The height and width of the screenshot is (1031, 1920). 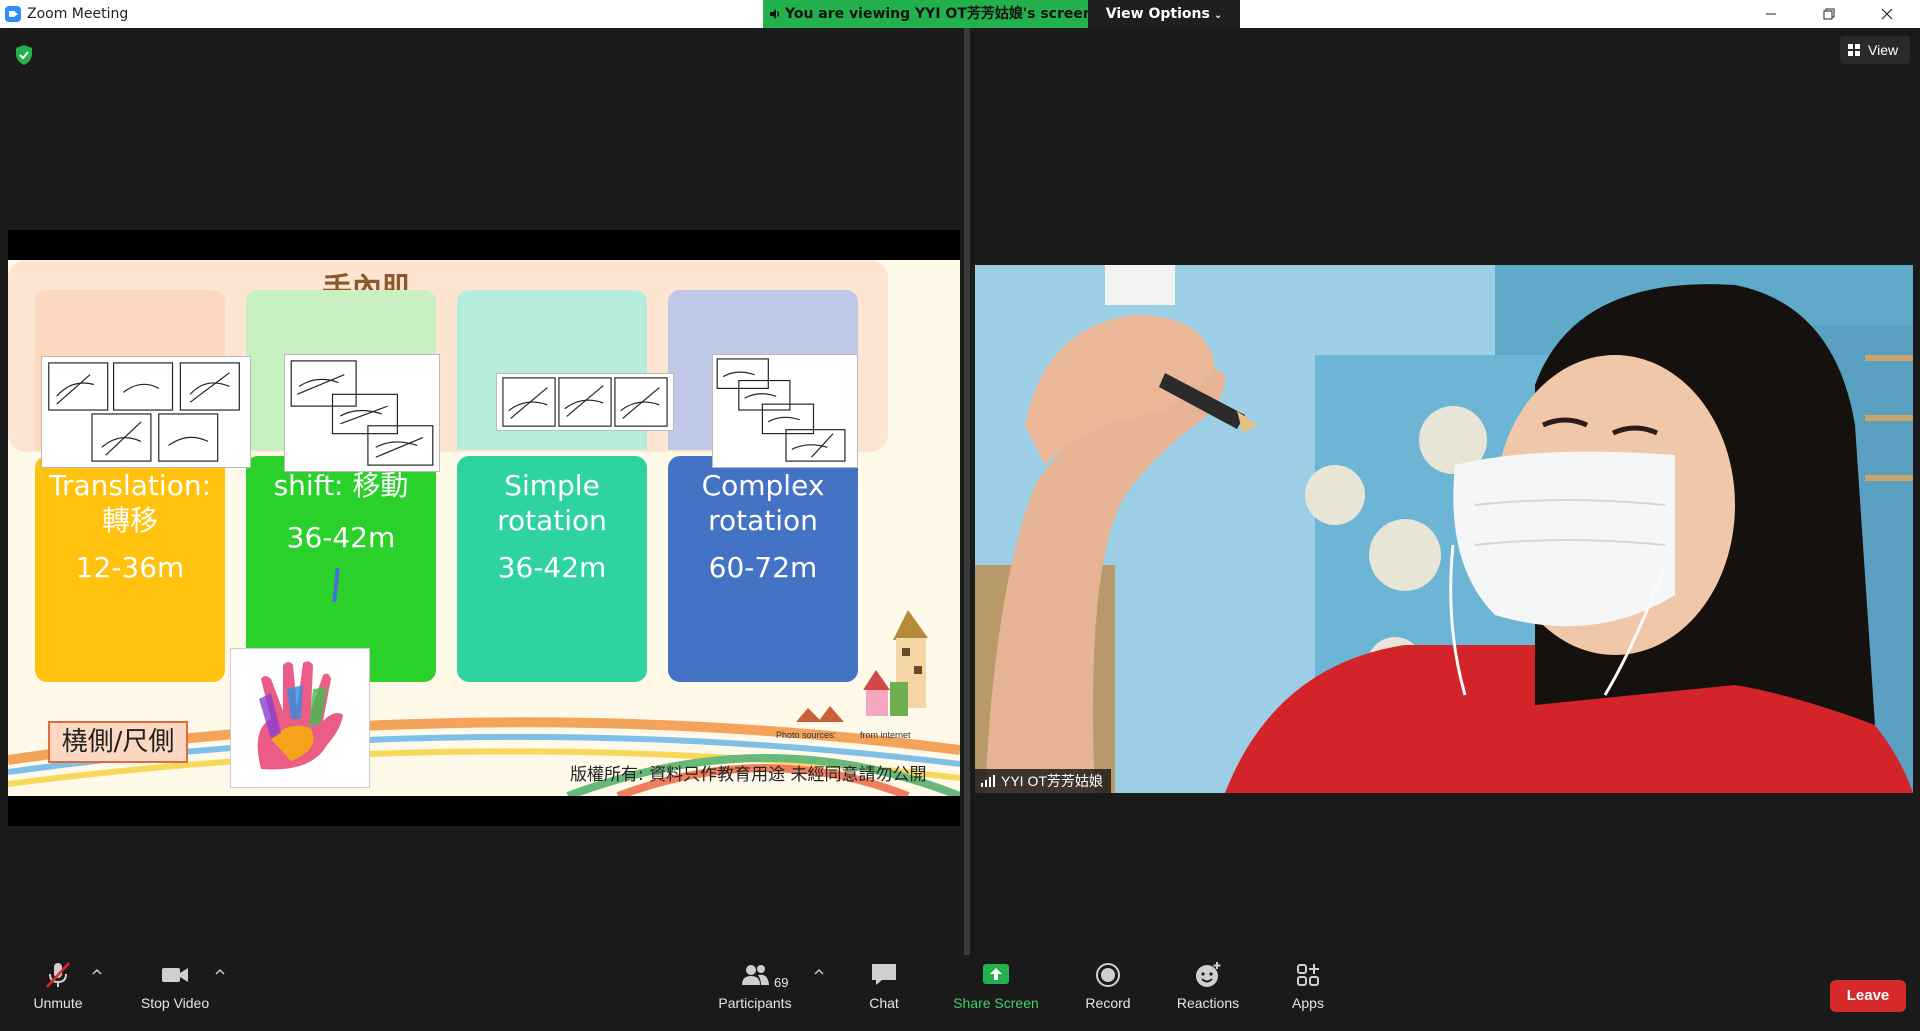 I want to click on record-icon, so click(x=1108, y=975).